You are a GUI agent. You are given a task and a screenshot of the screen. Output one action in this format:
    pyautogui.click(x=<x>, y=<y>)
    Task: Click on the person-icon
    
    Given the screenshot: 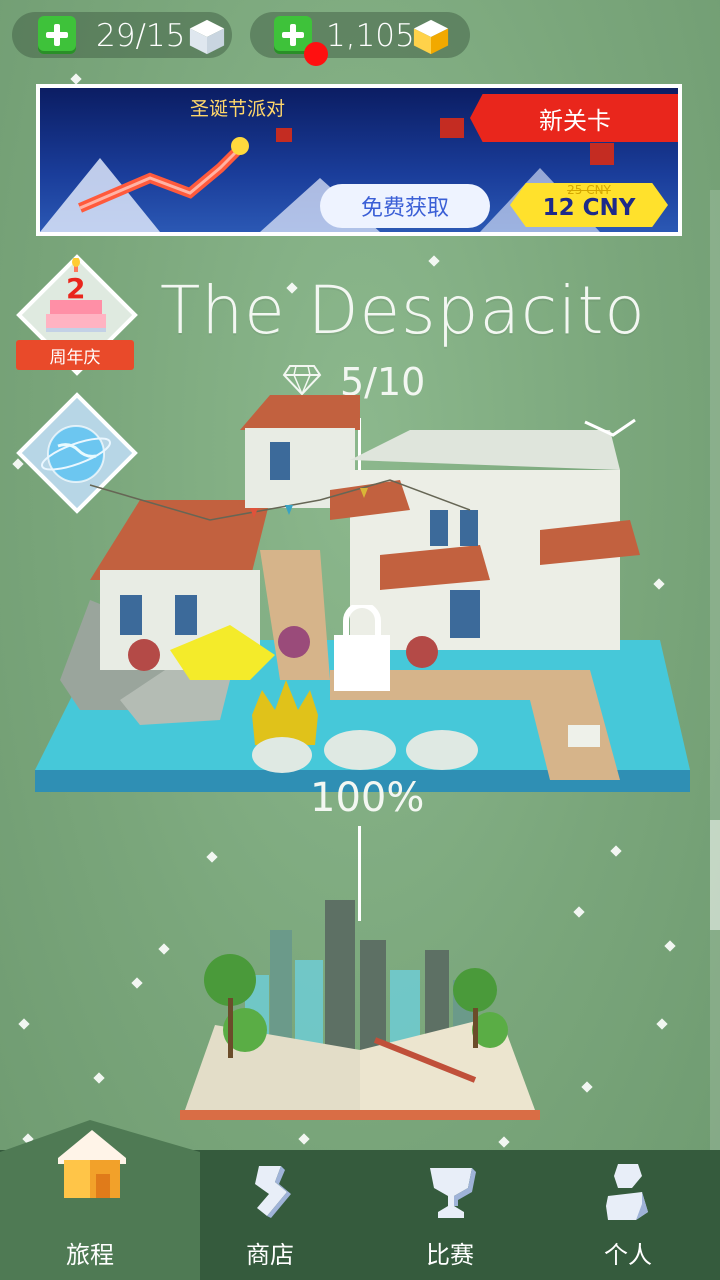 What is the action you would take?
    pyautogui.click(x=627, y=1192)
    